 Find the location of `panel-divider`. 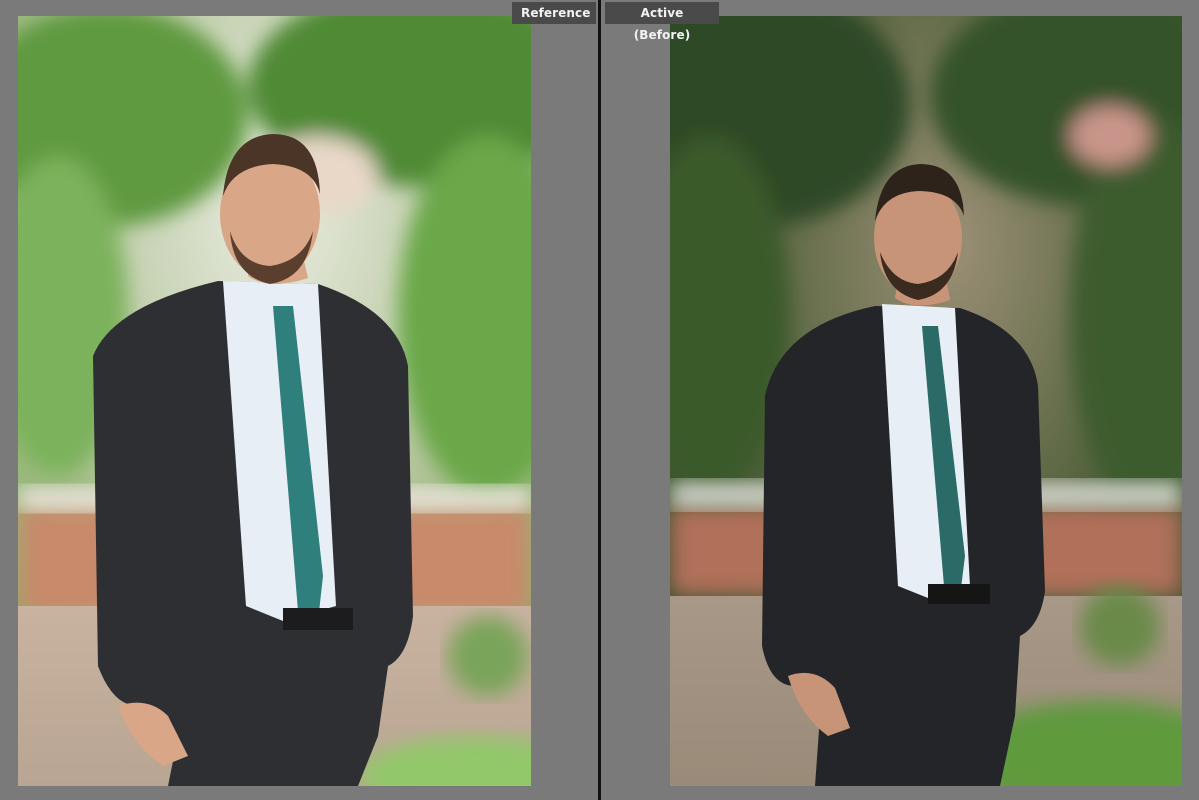

panel-divider is located at coordinates (599, 400).